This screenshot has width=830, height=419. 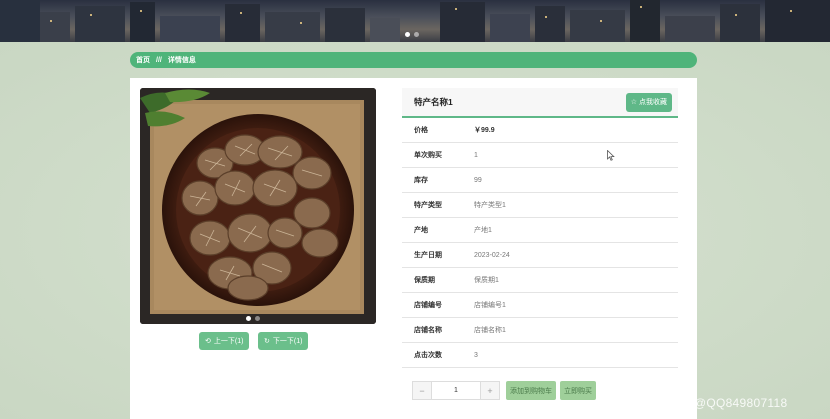 What do you see at coordinates (540, 330) in the screenshot?
I see `info-row-shop-name: 店铺名称 店铺名称1` at bounding box center [540, 330].